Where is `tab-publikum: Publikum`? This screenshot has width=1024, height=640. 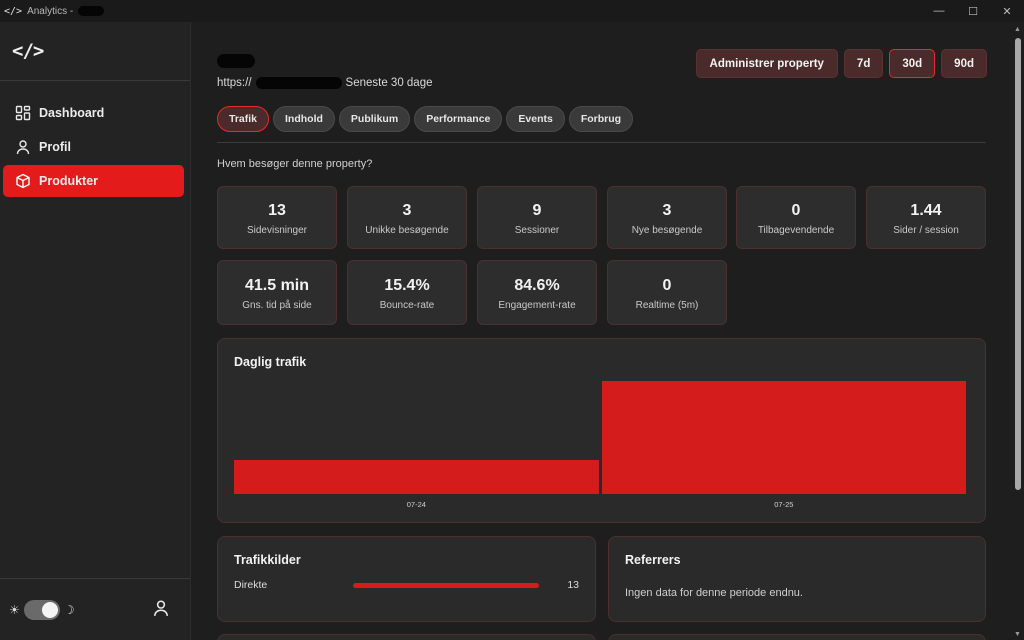
tab-publikum: Publikum is located at coordinates (374, 119).